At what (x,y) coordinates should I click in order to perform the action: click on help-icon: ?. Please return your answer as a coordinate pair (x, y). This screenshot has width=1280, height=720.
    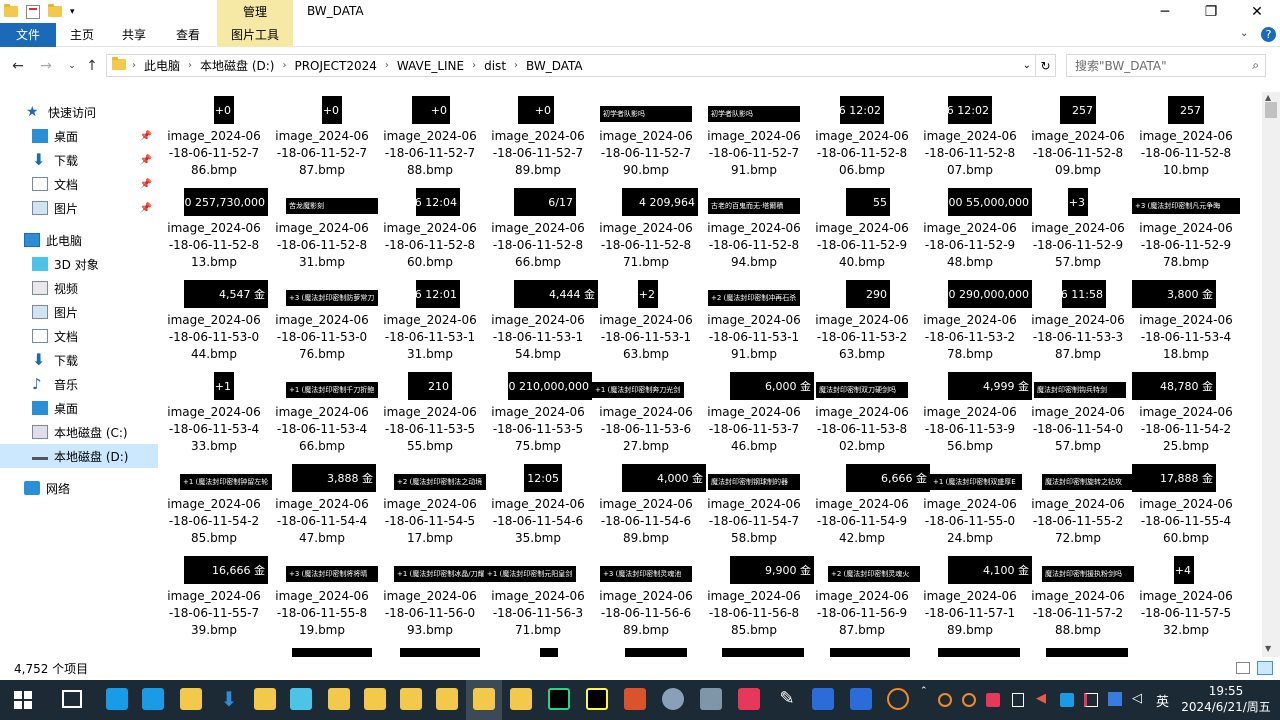
    Looking at the image, I should click on (1268, 34).